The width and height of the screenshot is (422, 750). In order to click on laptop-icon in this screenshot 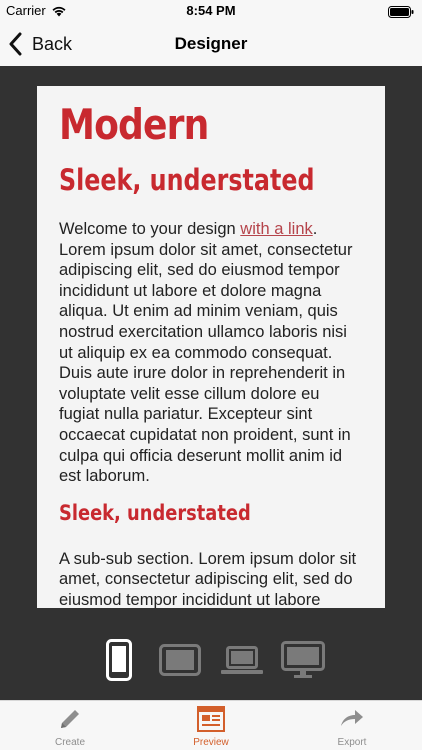, I will do `click(242, 660)`.